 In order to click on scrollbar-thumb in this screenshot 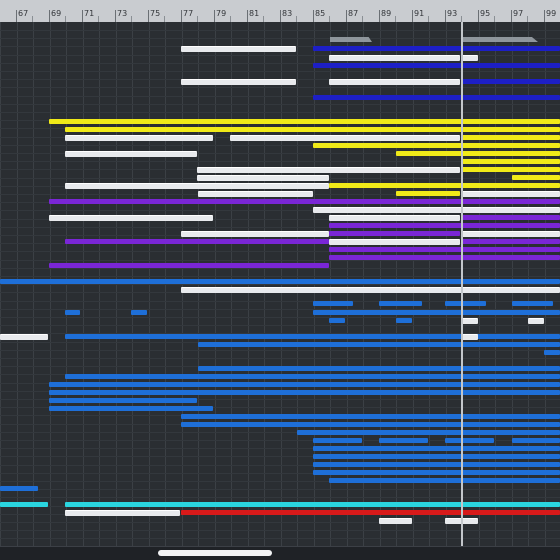, I will do `click(215, 553)`.